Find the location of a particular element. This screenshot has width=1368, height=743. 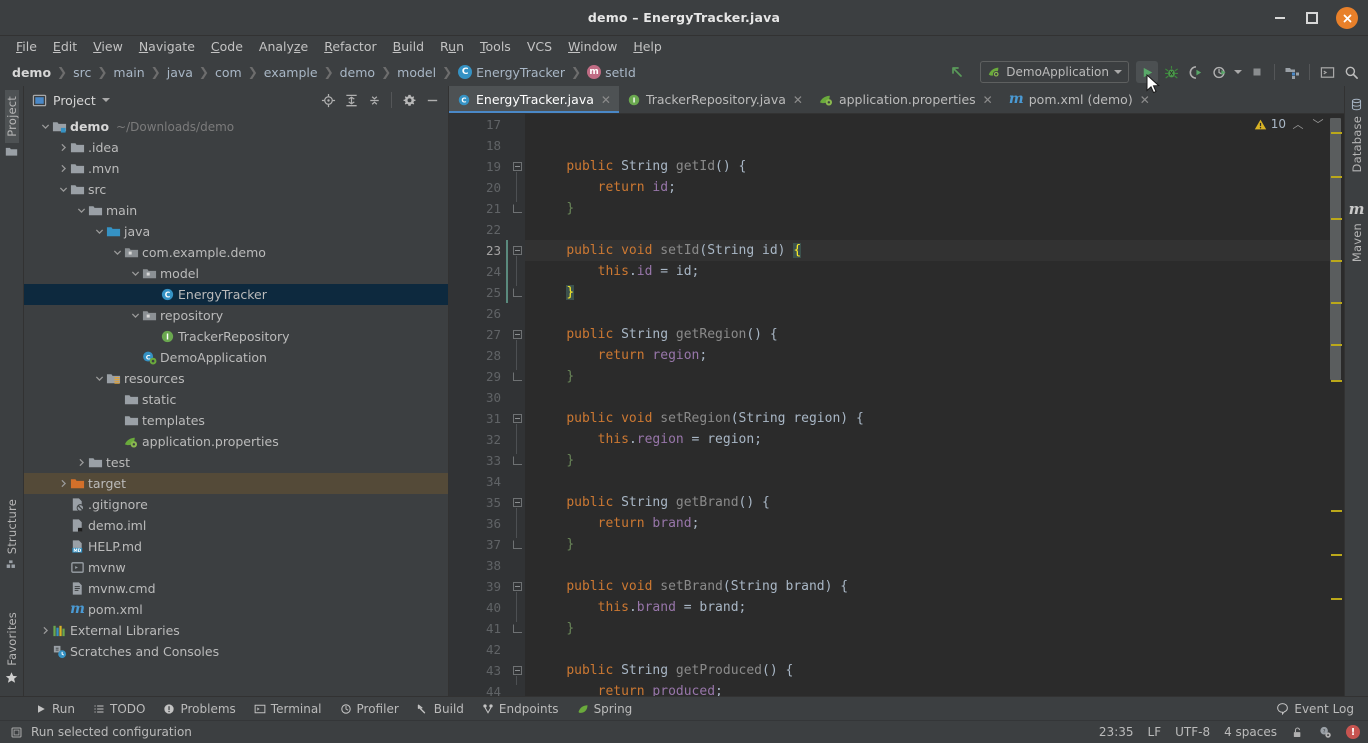

code-line: this.brand = brand; is located at coordinates (927, 607).